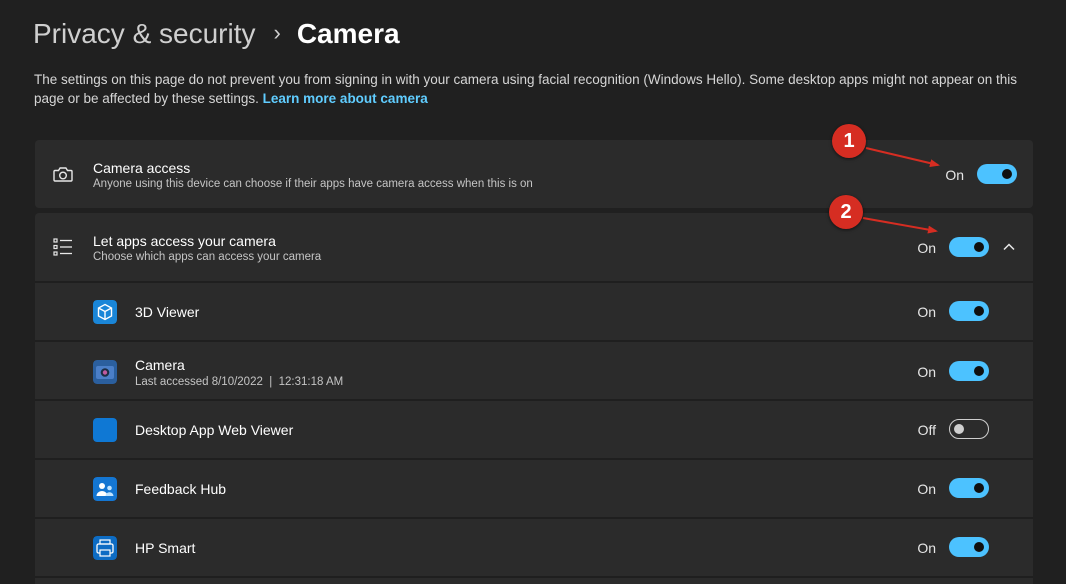  I want to click on chevron-right-icon: ›, so click(277, 32).